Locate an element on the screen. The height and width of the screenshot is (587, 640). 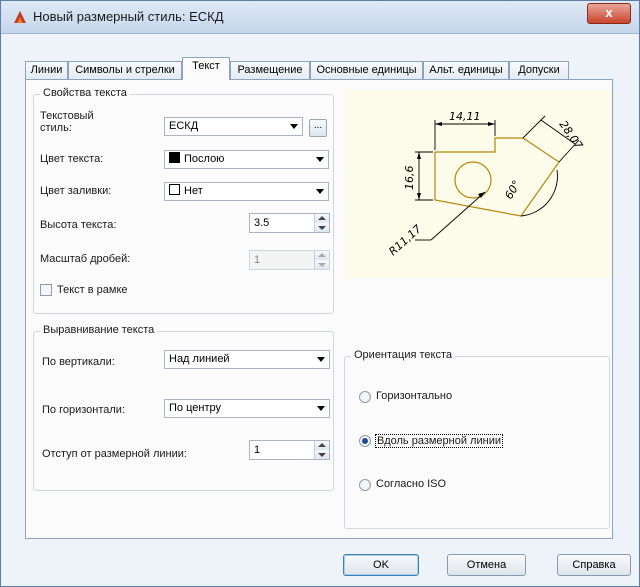
preview-arrowheads is located at coordinates (456, 161).